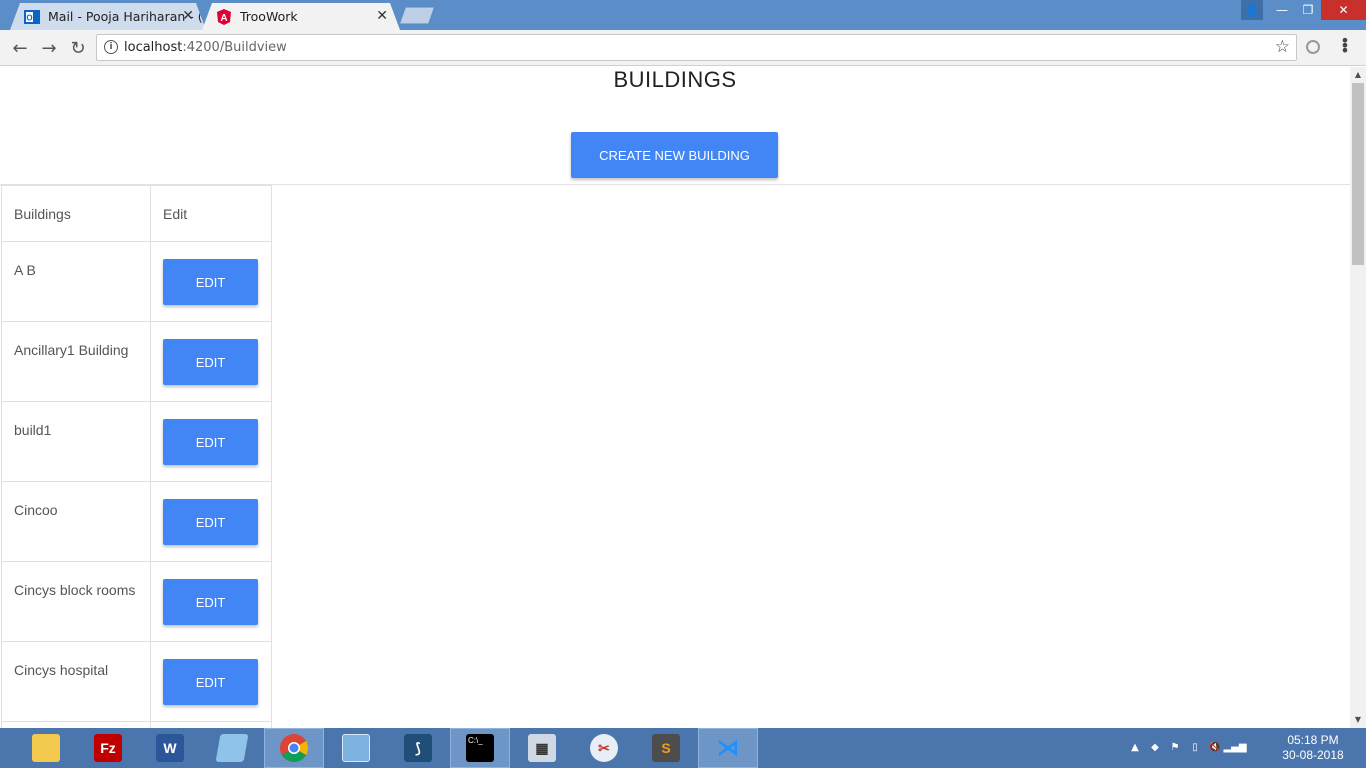 The height and width of the screenshot is (768, 1366). I want to click on forward-arrow-icon: →, so click(49, 48).